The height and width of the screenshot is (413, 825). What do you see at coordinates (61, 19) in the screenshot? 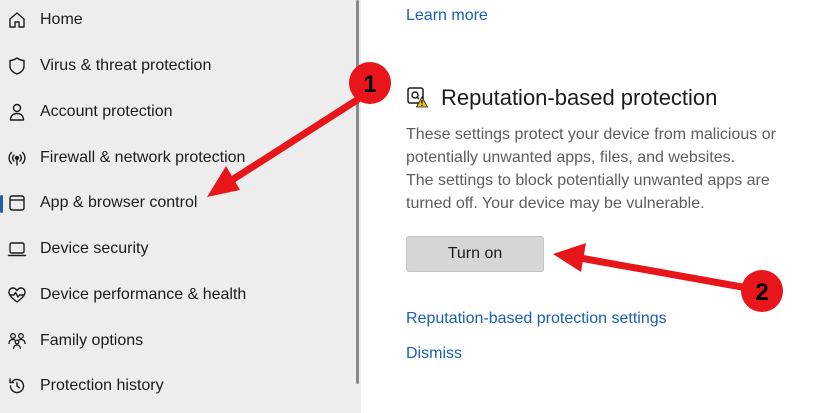
I see `sidebar-item-label: Home` at bounding box center [61, 19].